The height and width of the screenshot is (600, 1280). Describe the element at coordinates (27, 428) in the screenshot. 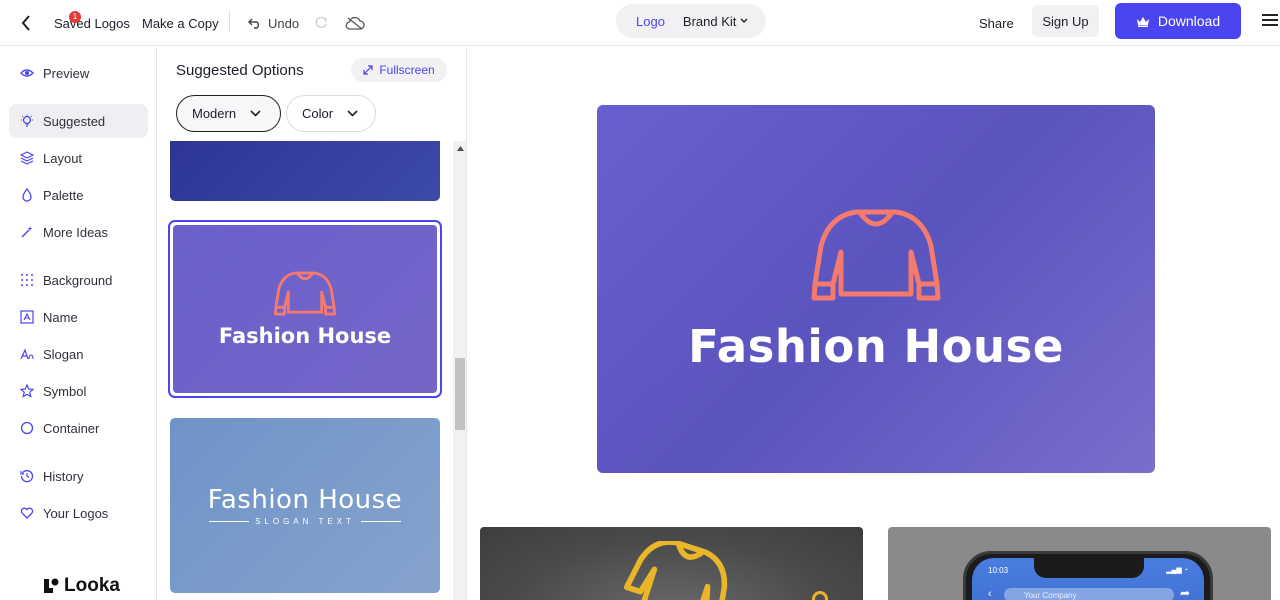

I see `circle-icon` at that location.